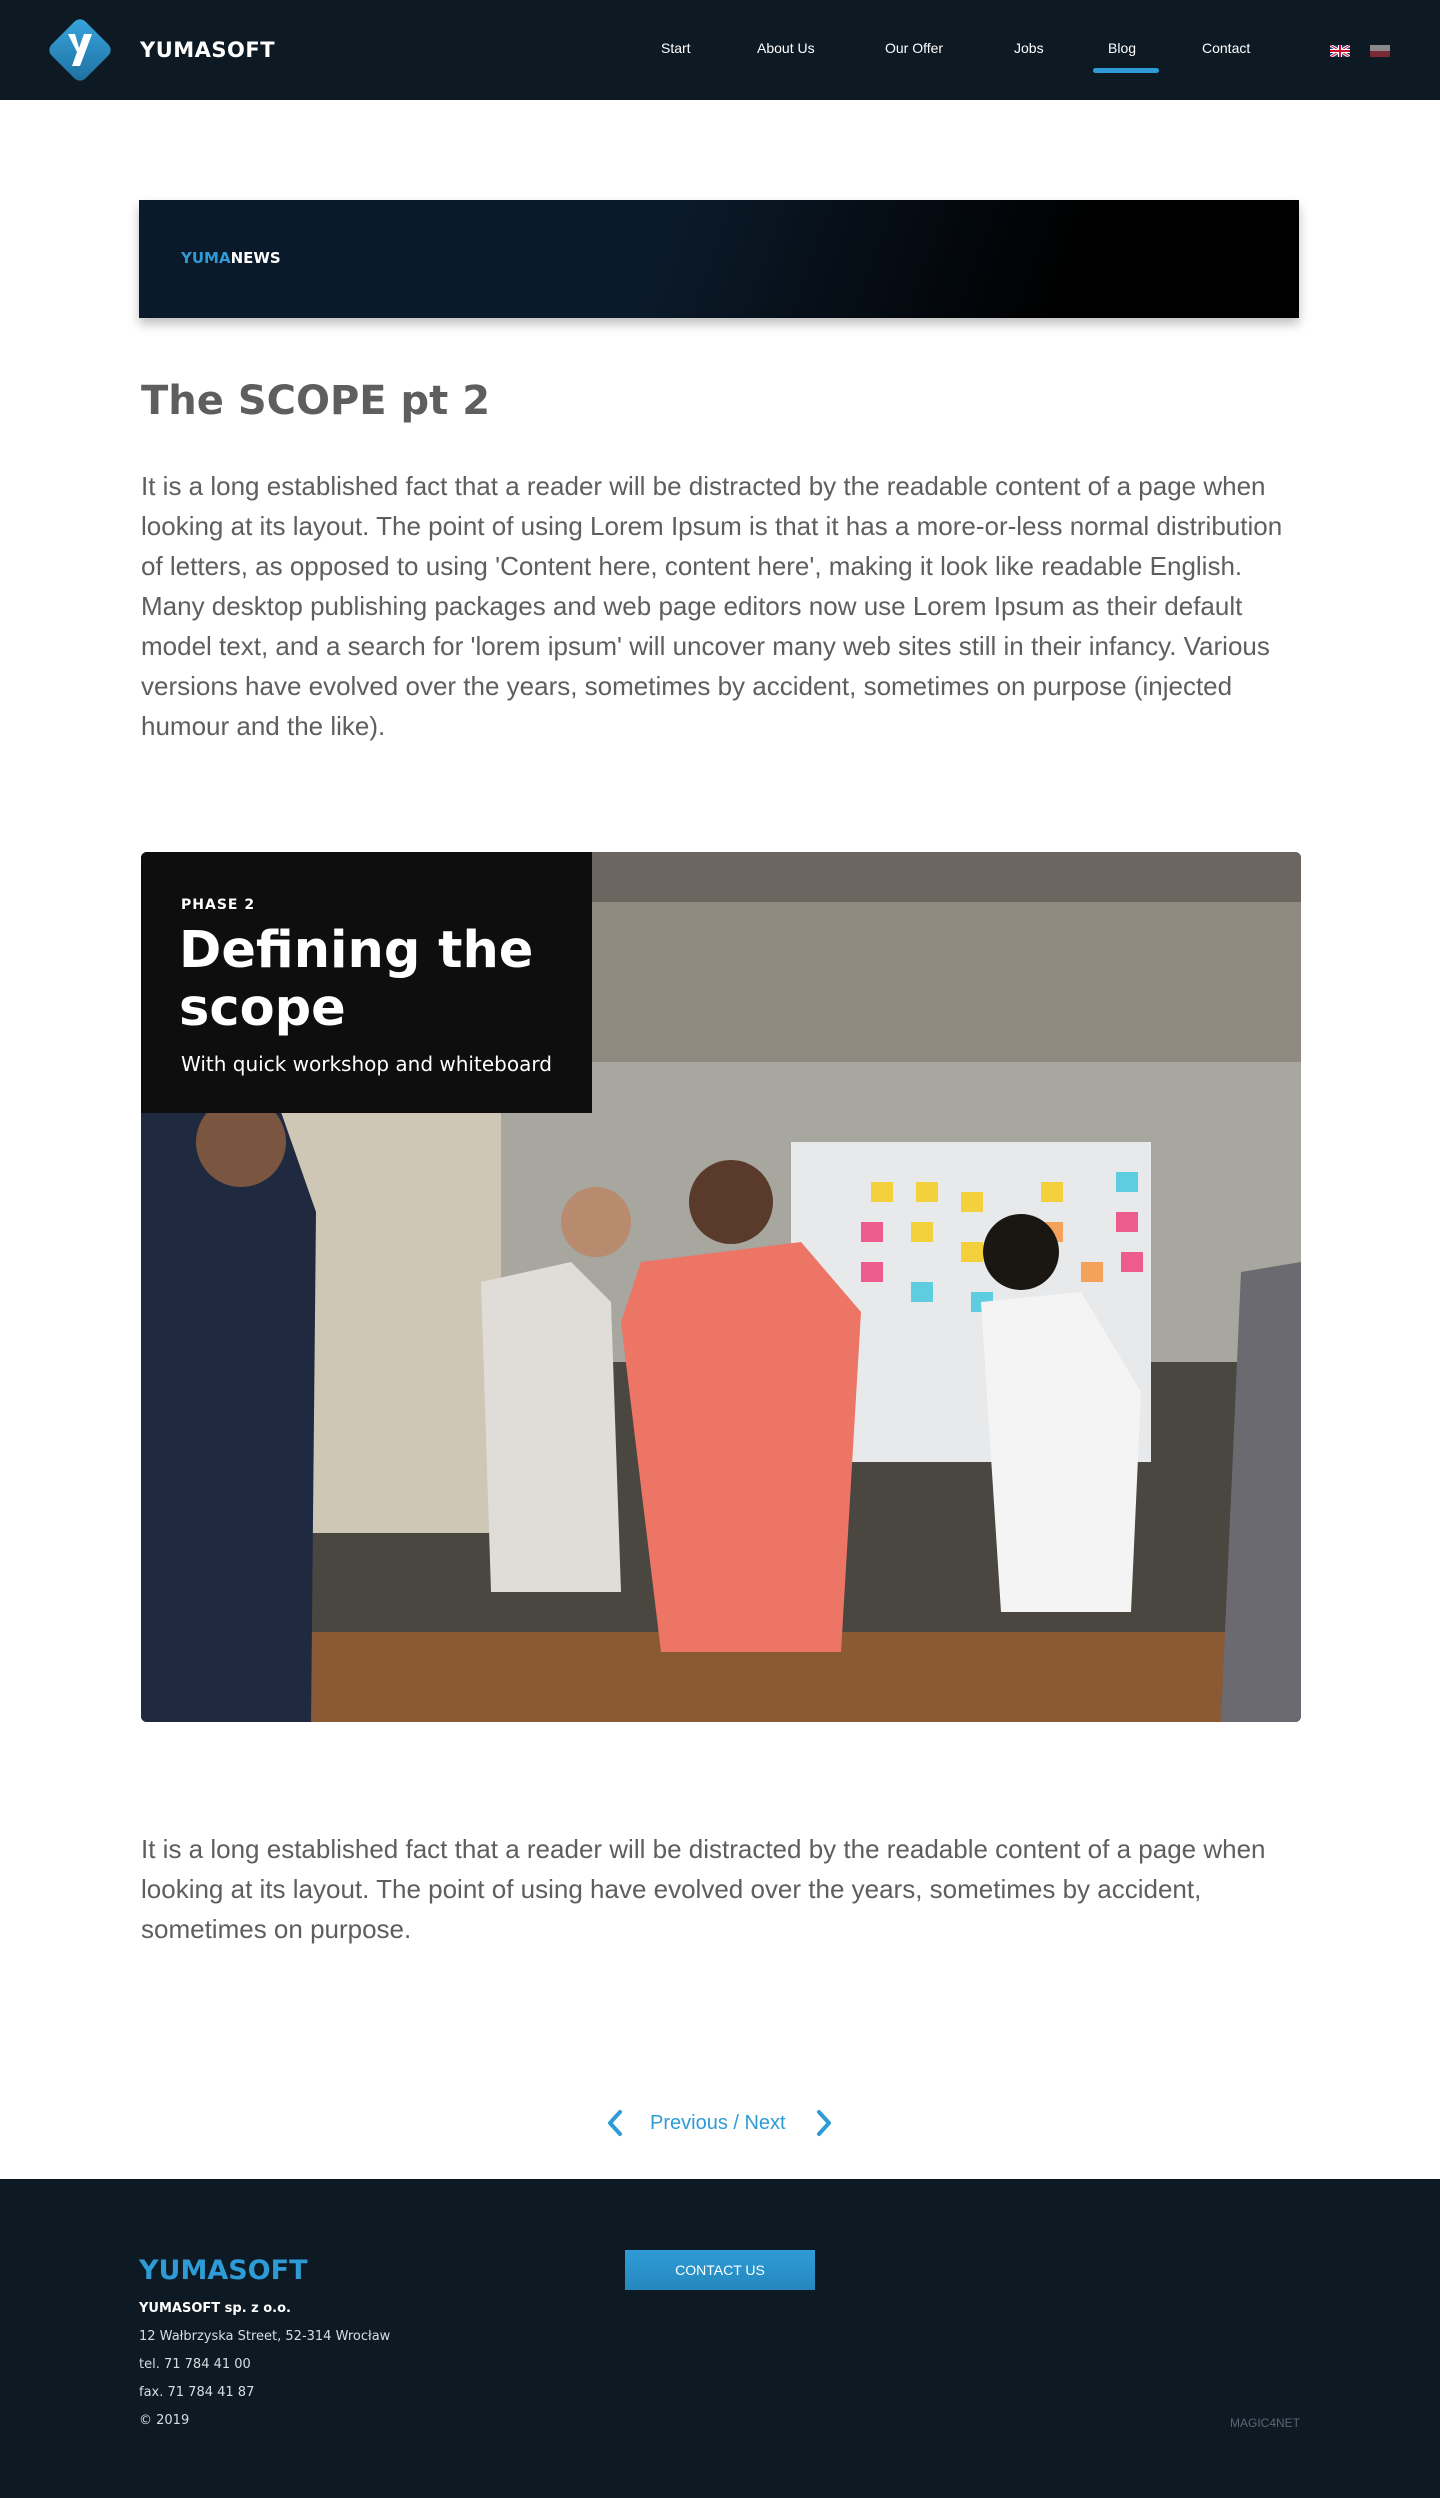  I want to click on nav-about-us: About Us, so click(786, 48).